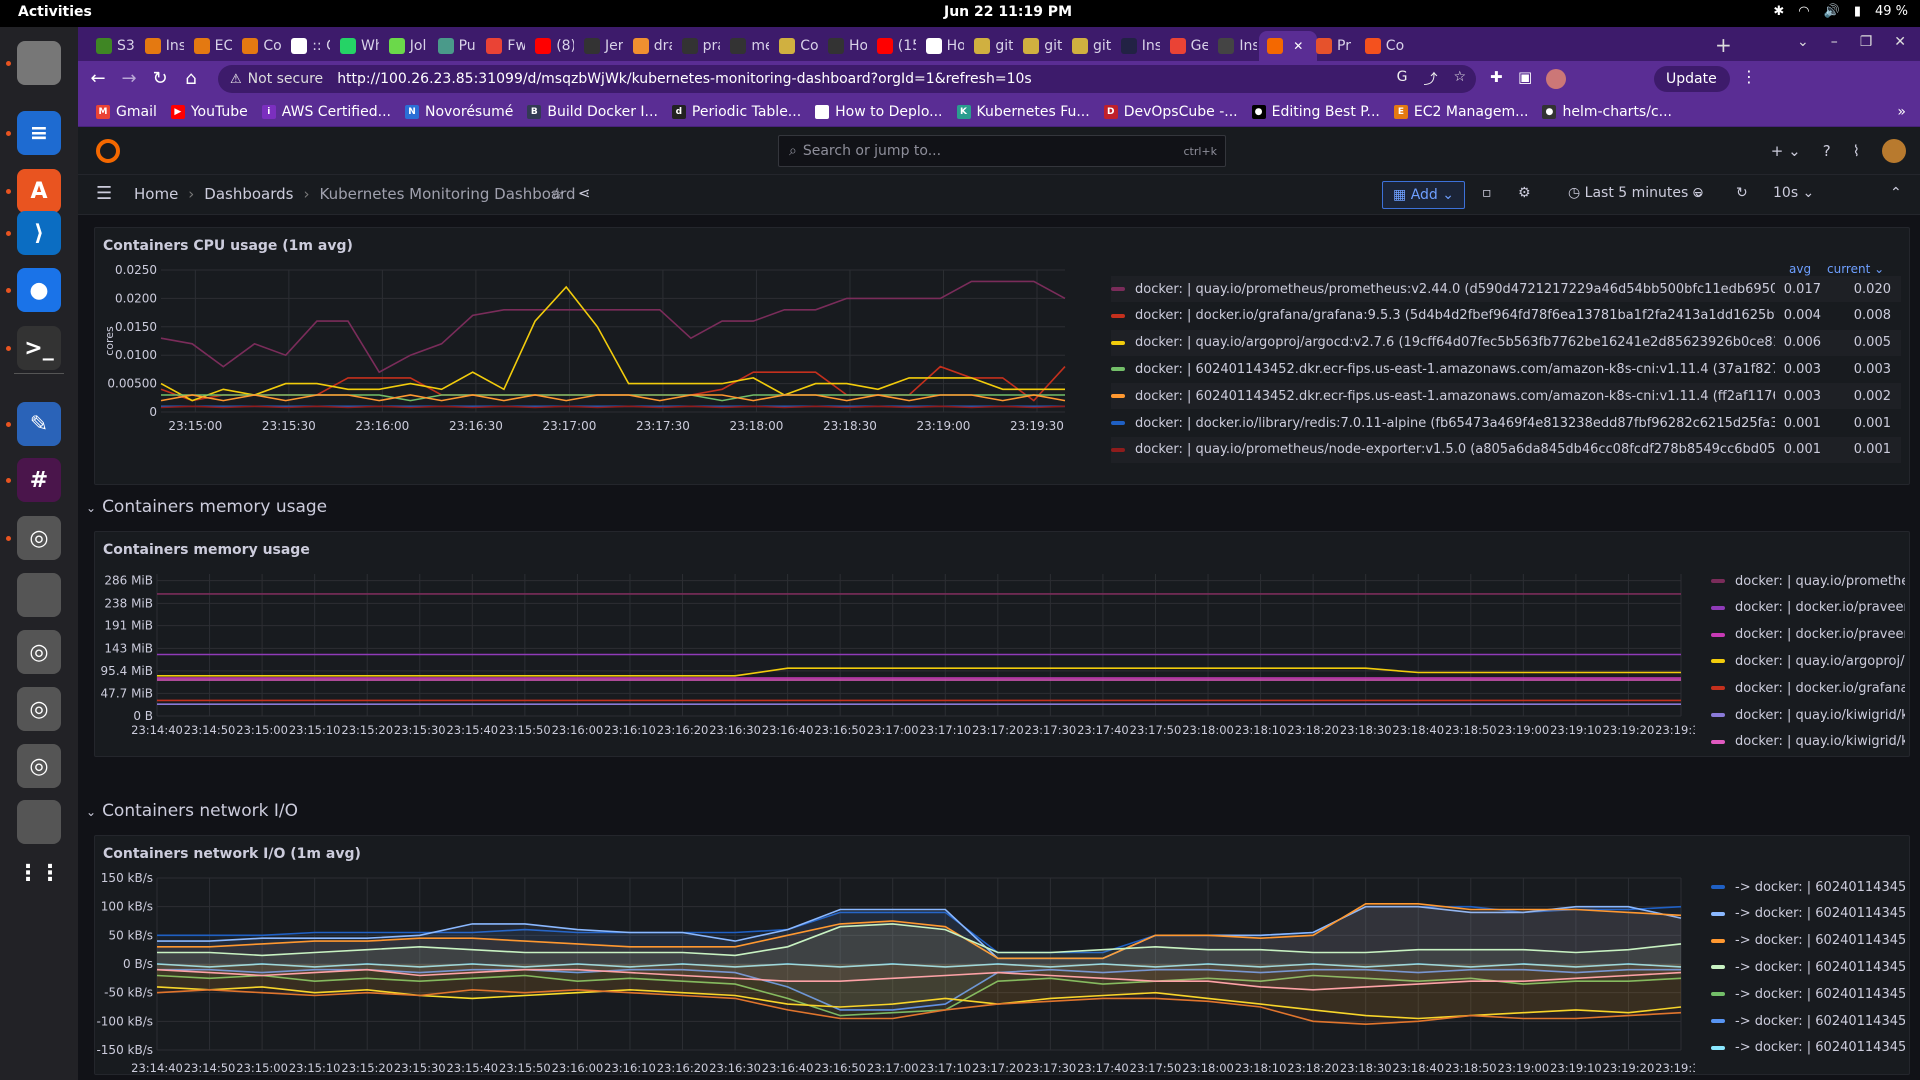  I want to click on bookmark-item: N Novorésumé, so click(458, 112).